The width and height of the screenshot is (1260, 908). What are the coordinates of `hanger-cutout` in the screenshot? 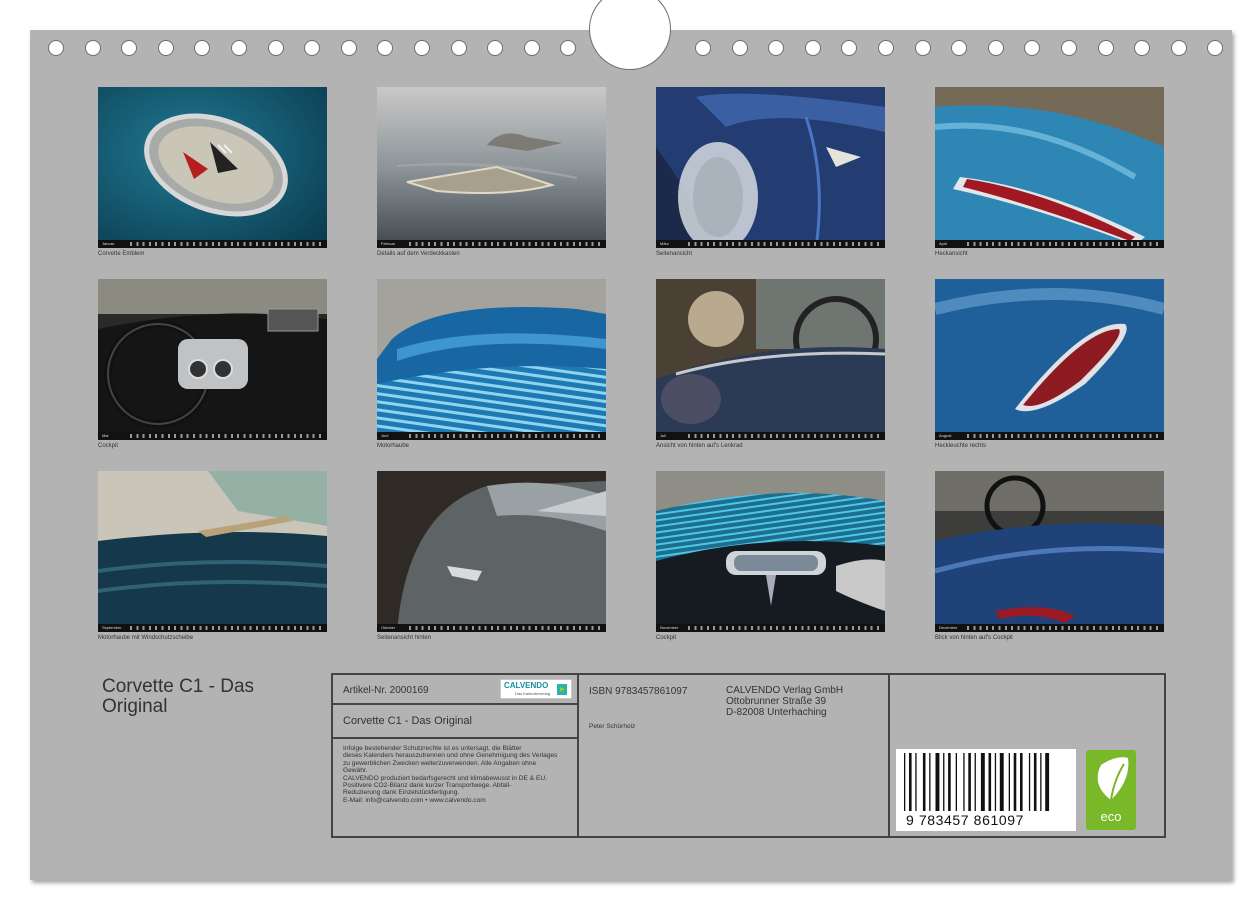 It's located at (630, 35).